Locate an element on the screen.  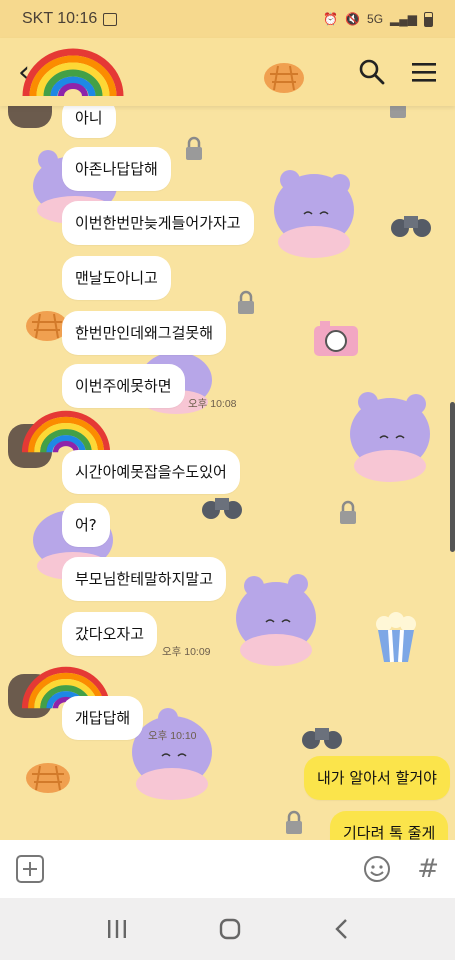
avatar is located at coordinates (30, 117).